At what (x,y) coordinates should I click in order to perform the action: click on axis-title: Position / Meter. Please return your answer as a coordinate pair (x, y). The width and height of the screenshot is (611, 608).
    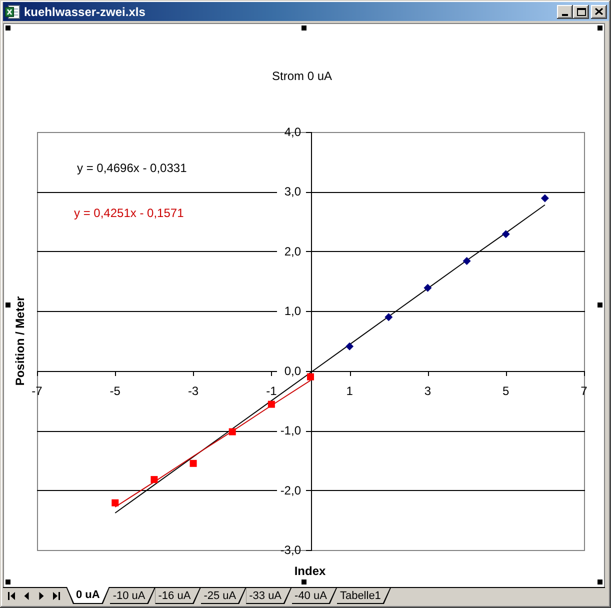
    Looking at the image, I should click on (20, 341).